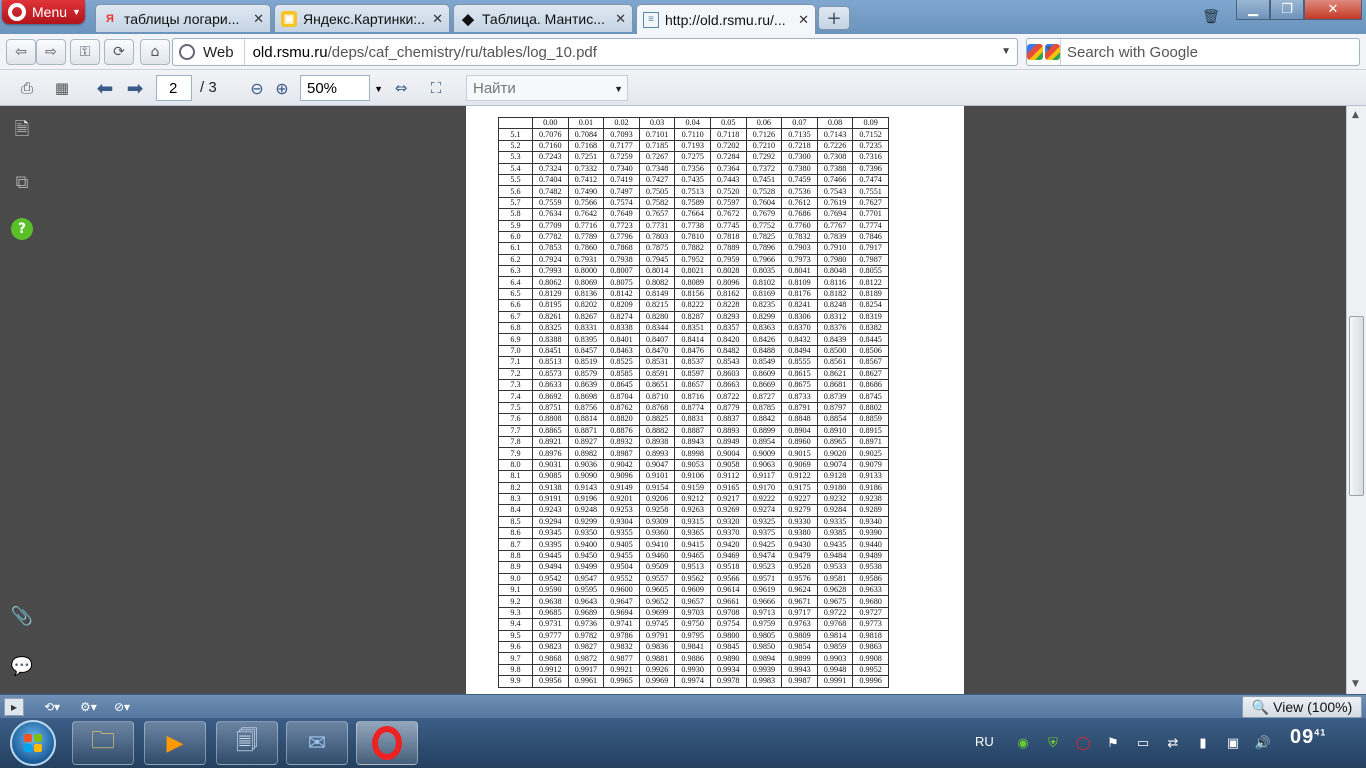 This screenshot has width=1366, height=768. What do you see at coordinates (21, 52) in the screenshot?
I see `back-button: ⇦` at bounding box center [21, 52].